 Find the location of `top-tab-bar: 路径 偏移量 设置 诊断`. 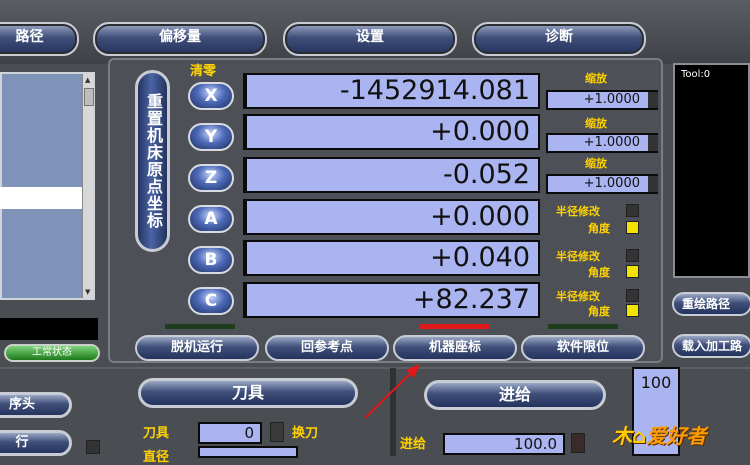

top-tab-bar: 路径 偏移量 设置 诊断 is located at coordinates (375, 32).